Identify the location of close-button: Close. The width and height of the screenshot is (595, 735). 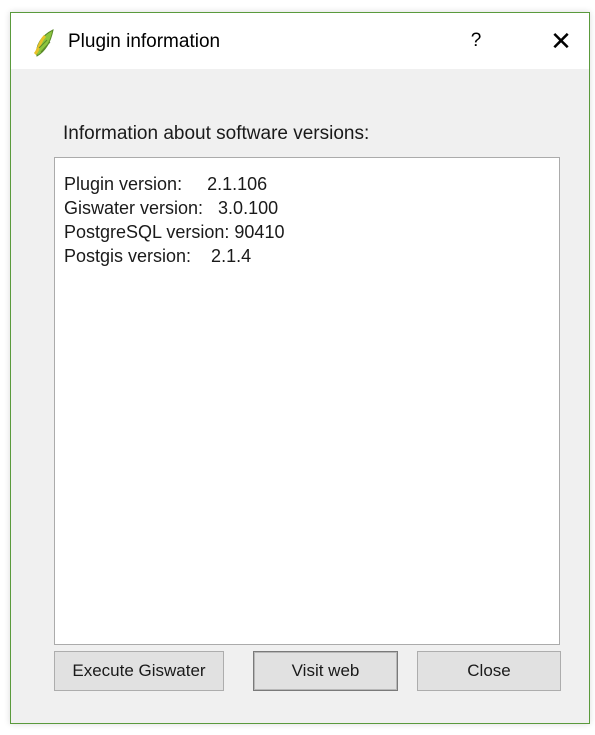
(489, 671).